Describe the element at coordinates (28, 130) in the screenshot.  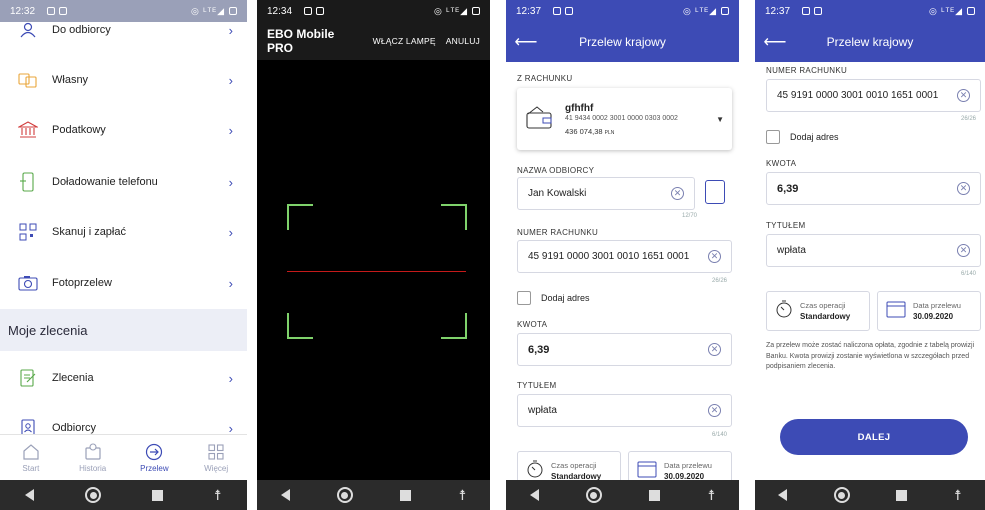
I see `tax-building-icon` at that location.